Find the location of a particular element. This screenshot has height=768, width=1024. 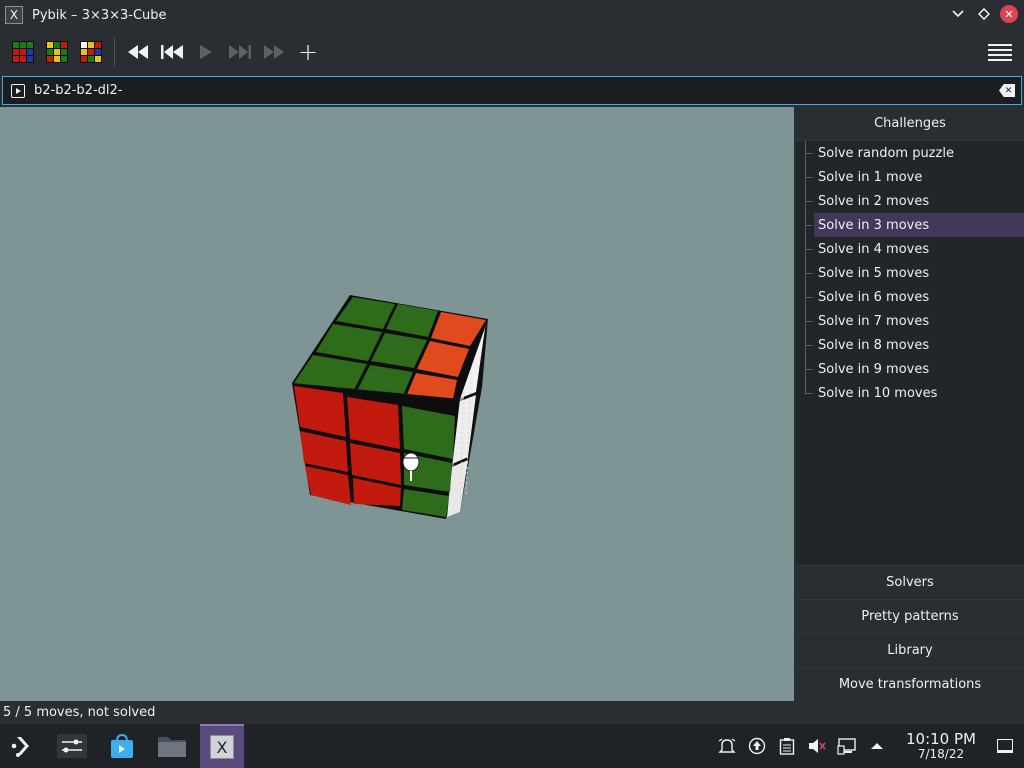

pretty-patterns-section-button: Pretty patterns is located at coordinates (910, 616).